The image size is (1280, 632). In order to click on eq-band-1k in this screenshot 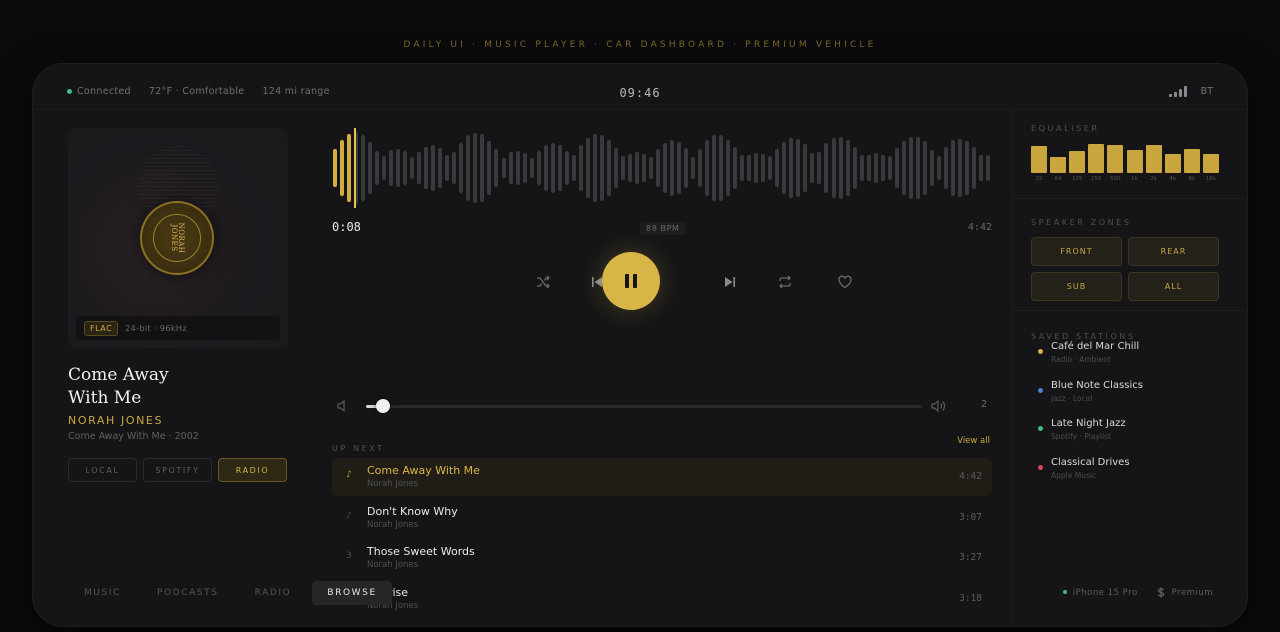, I will do `click(1134, 161)`.